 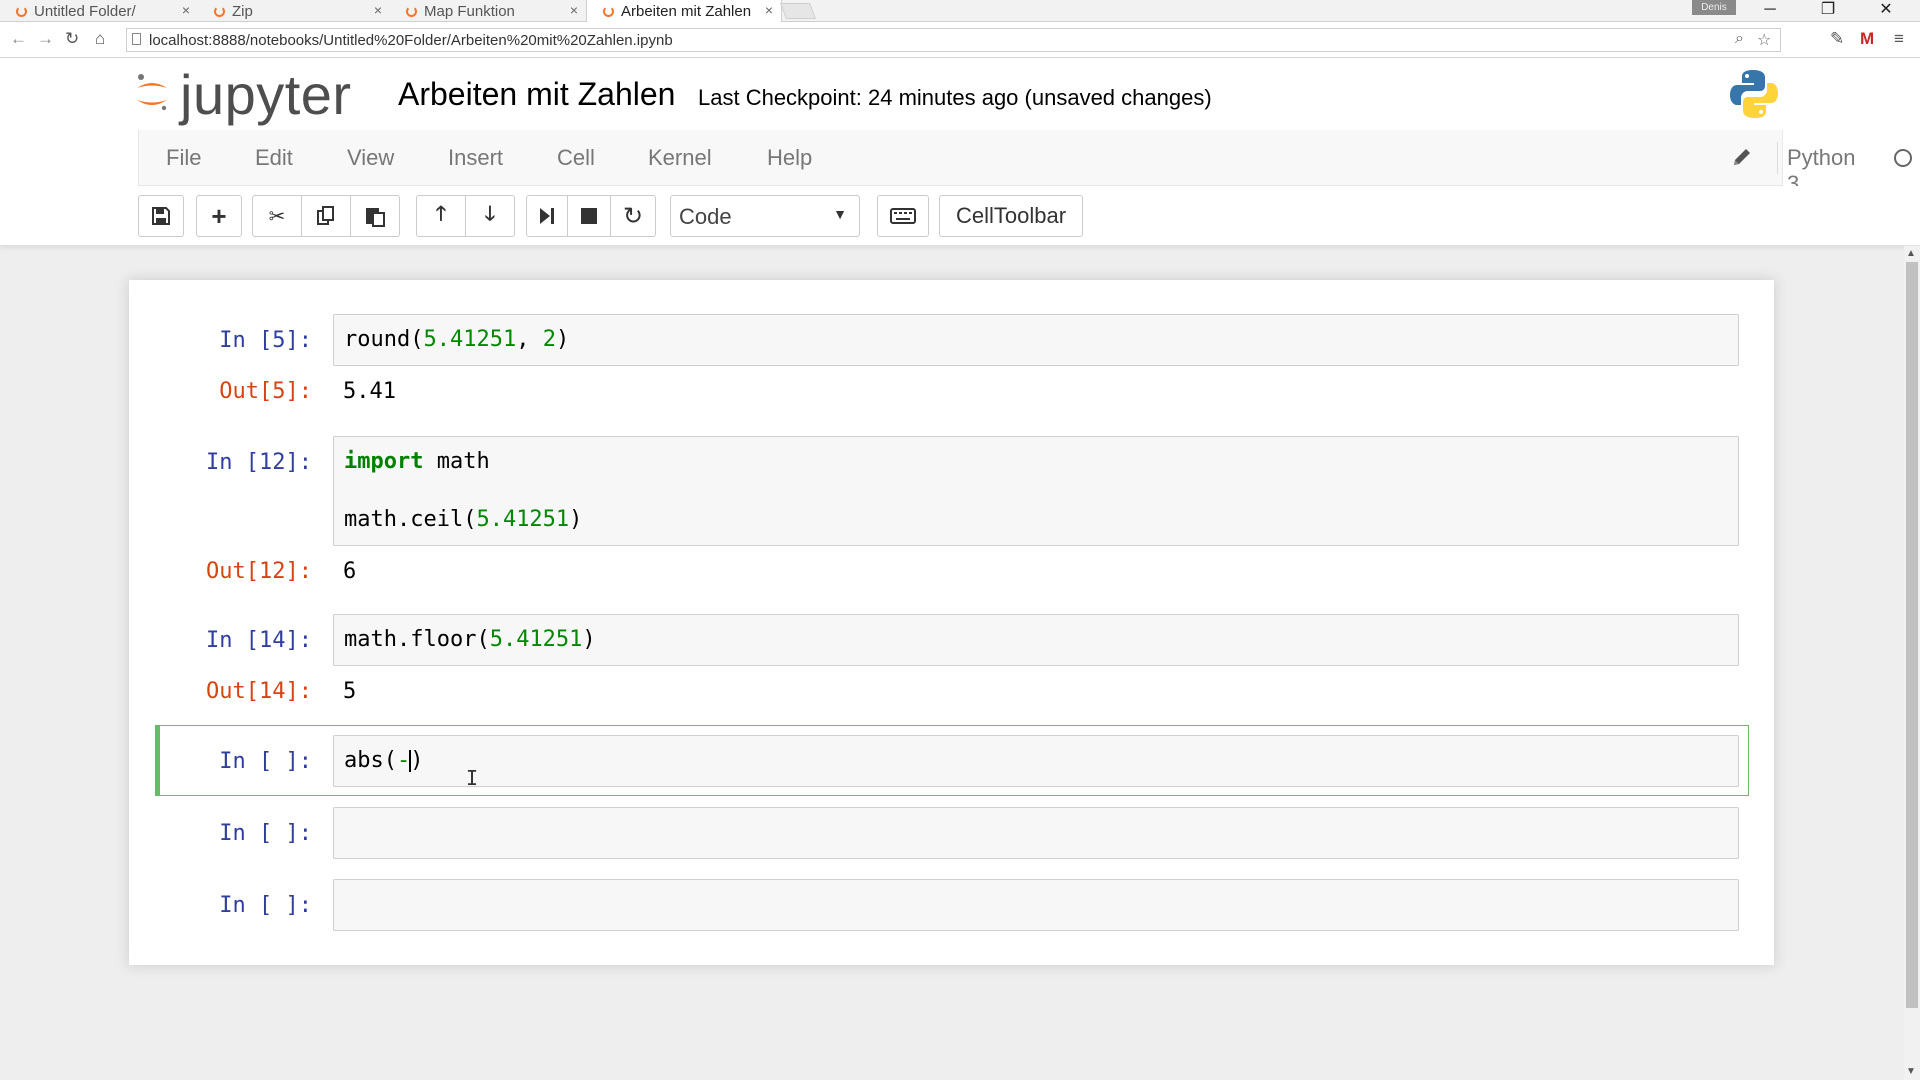 What do you see at coordinates (18, 39) in the screenshot?
I see `back-icon: ←` at bounding box center [18, 39].